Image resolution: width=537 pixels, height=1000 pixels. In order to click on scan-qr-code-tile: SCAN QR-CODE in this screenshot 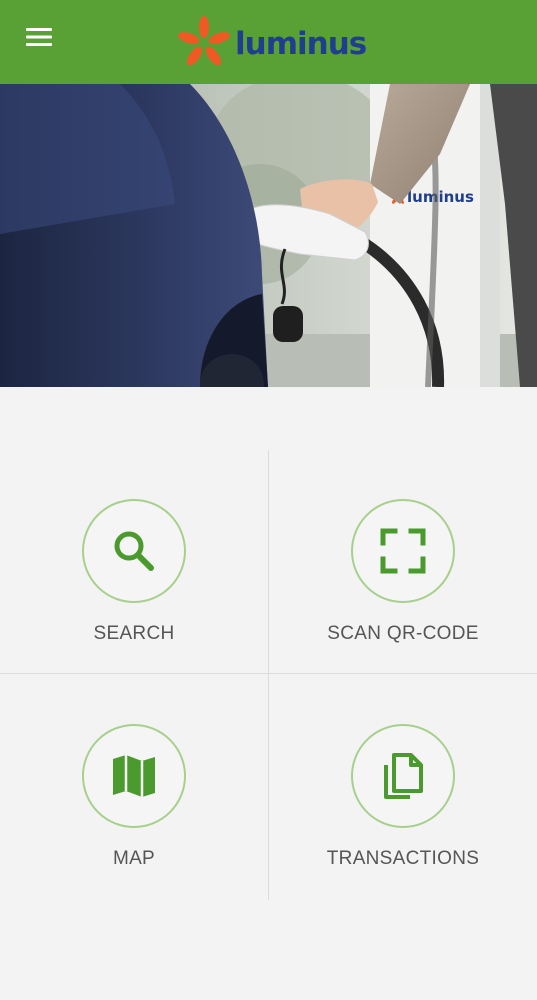, I will do `click(403, 561)`.